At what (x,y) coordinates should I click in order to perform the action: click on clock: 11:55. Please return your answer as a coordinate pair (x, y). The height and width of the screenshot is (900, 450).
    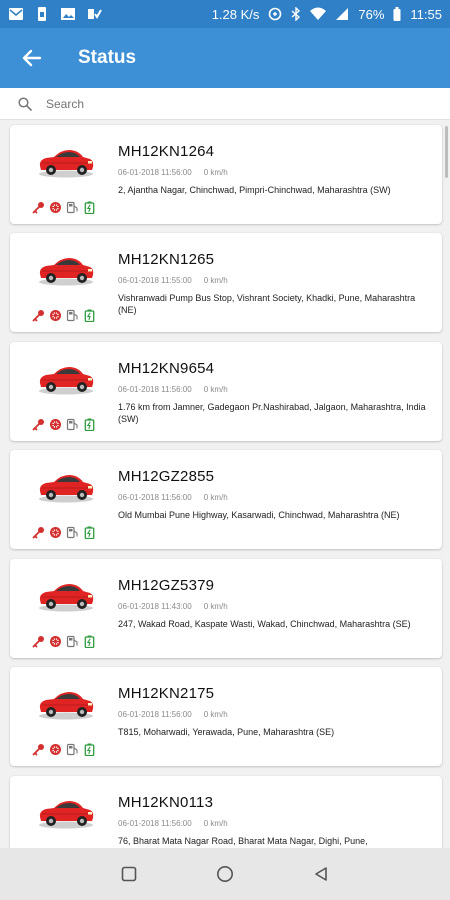
    Looking at the image, I should click on (426, 14).